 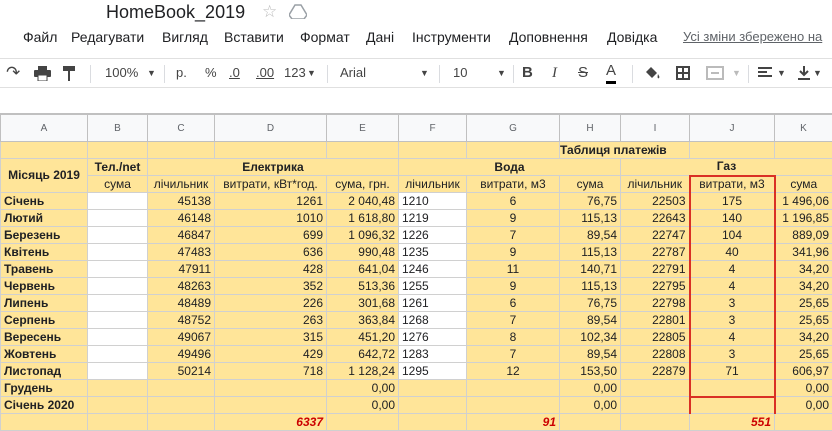 What do you see at coordinates (683, 73) in the screenshot?
I see `borders-icon` at bounding box center [683, 73].